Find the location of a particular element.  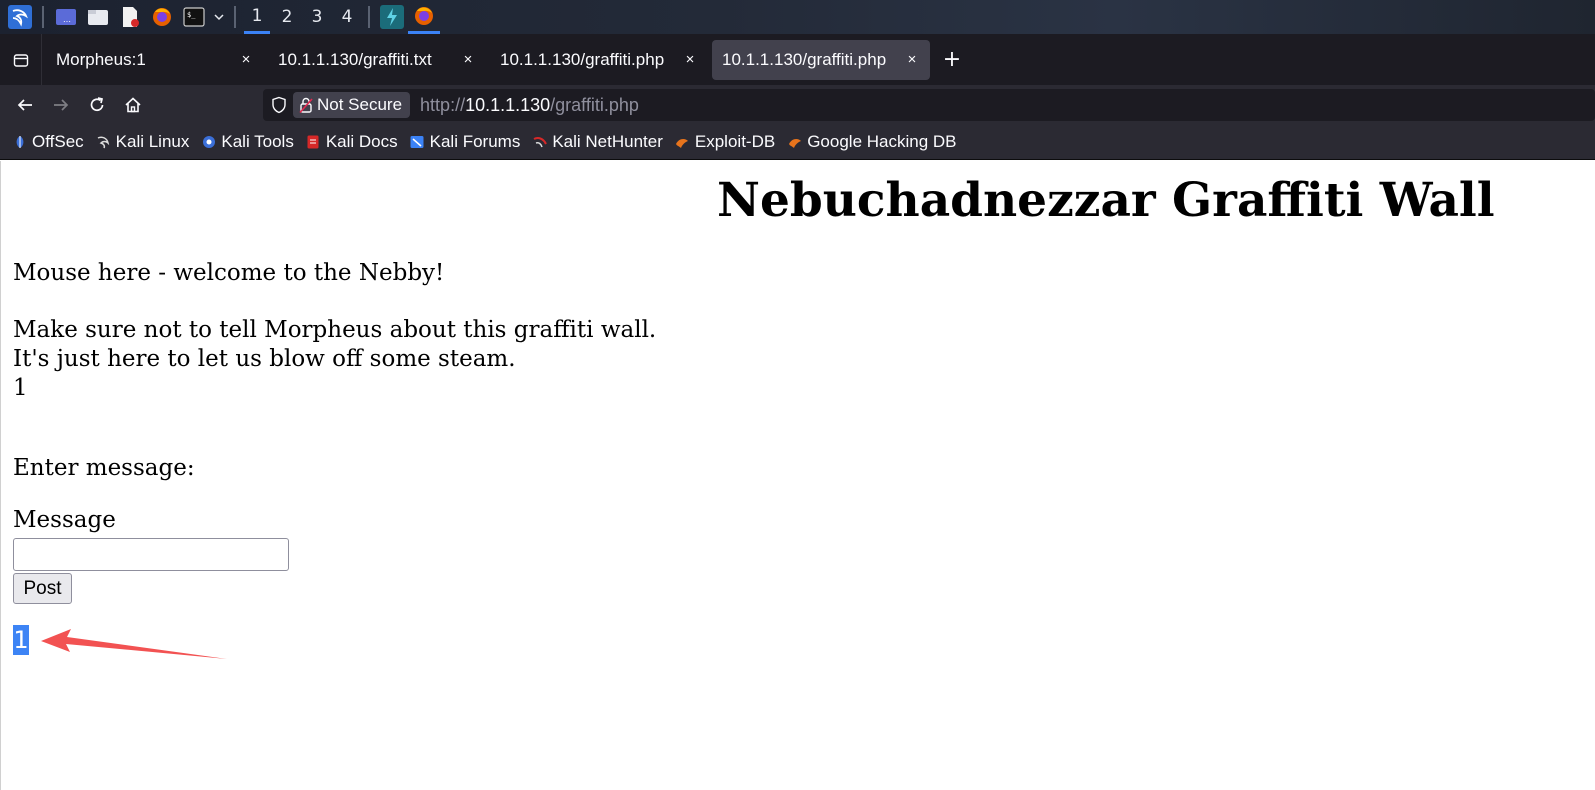

nethunter-icon is located at coordinates (539, 142).